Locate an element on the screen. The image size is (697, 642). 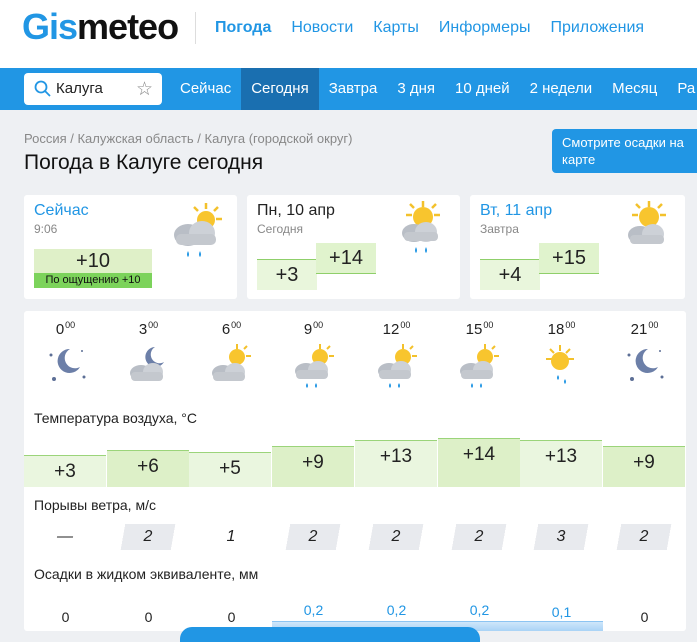
tab-now: Сейчас is located at coordinates (205, 89).